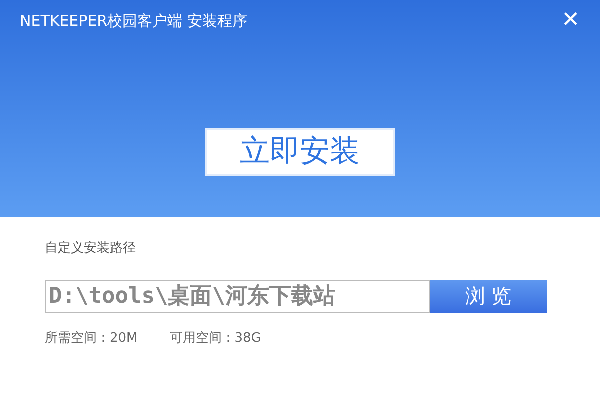 The width and height of the screenshot is (600, 400). What do you see at coordinates (237, 296) in the screenshot?
I see `install-path-field: D:\tools\桌面\河东下载站` at bounding box center [237, 296].